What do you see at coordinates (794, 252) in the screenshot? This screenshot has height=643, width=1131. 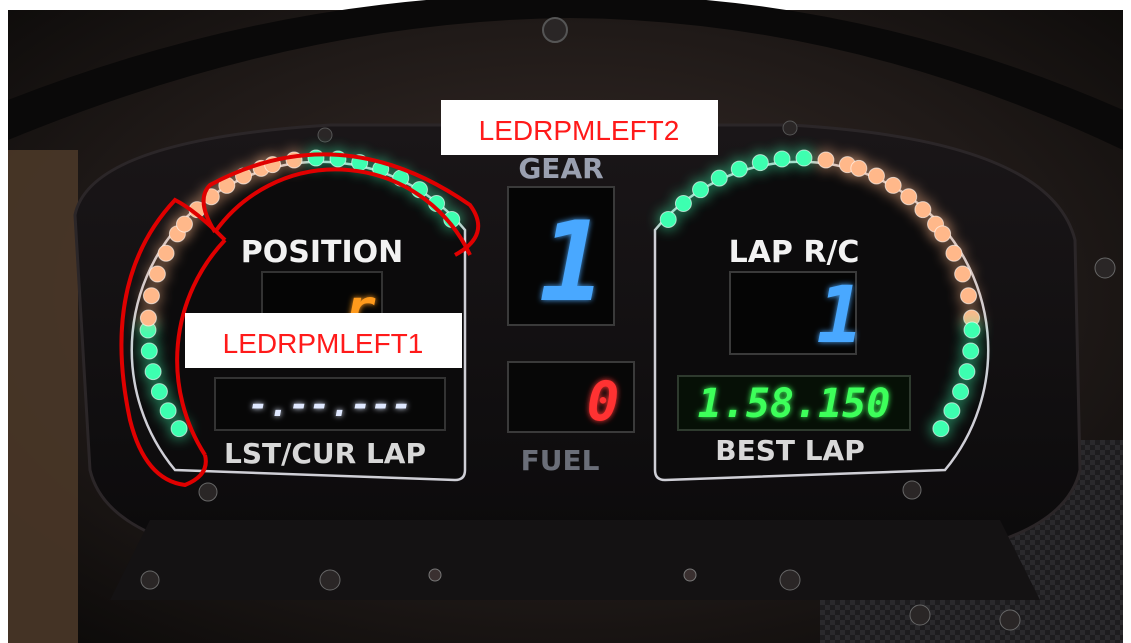 I see `lap-rc-label: LAP R/C` at bounding box center [794, 252].